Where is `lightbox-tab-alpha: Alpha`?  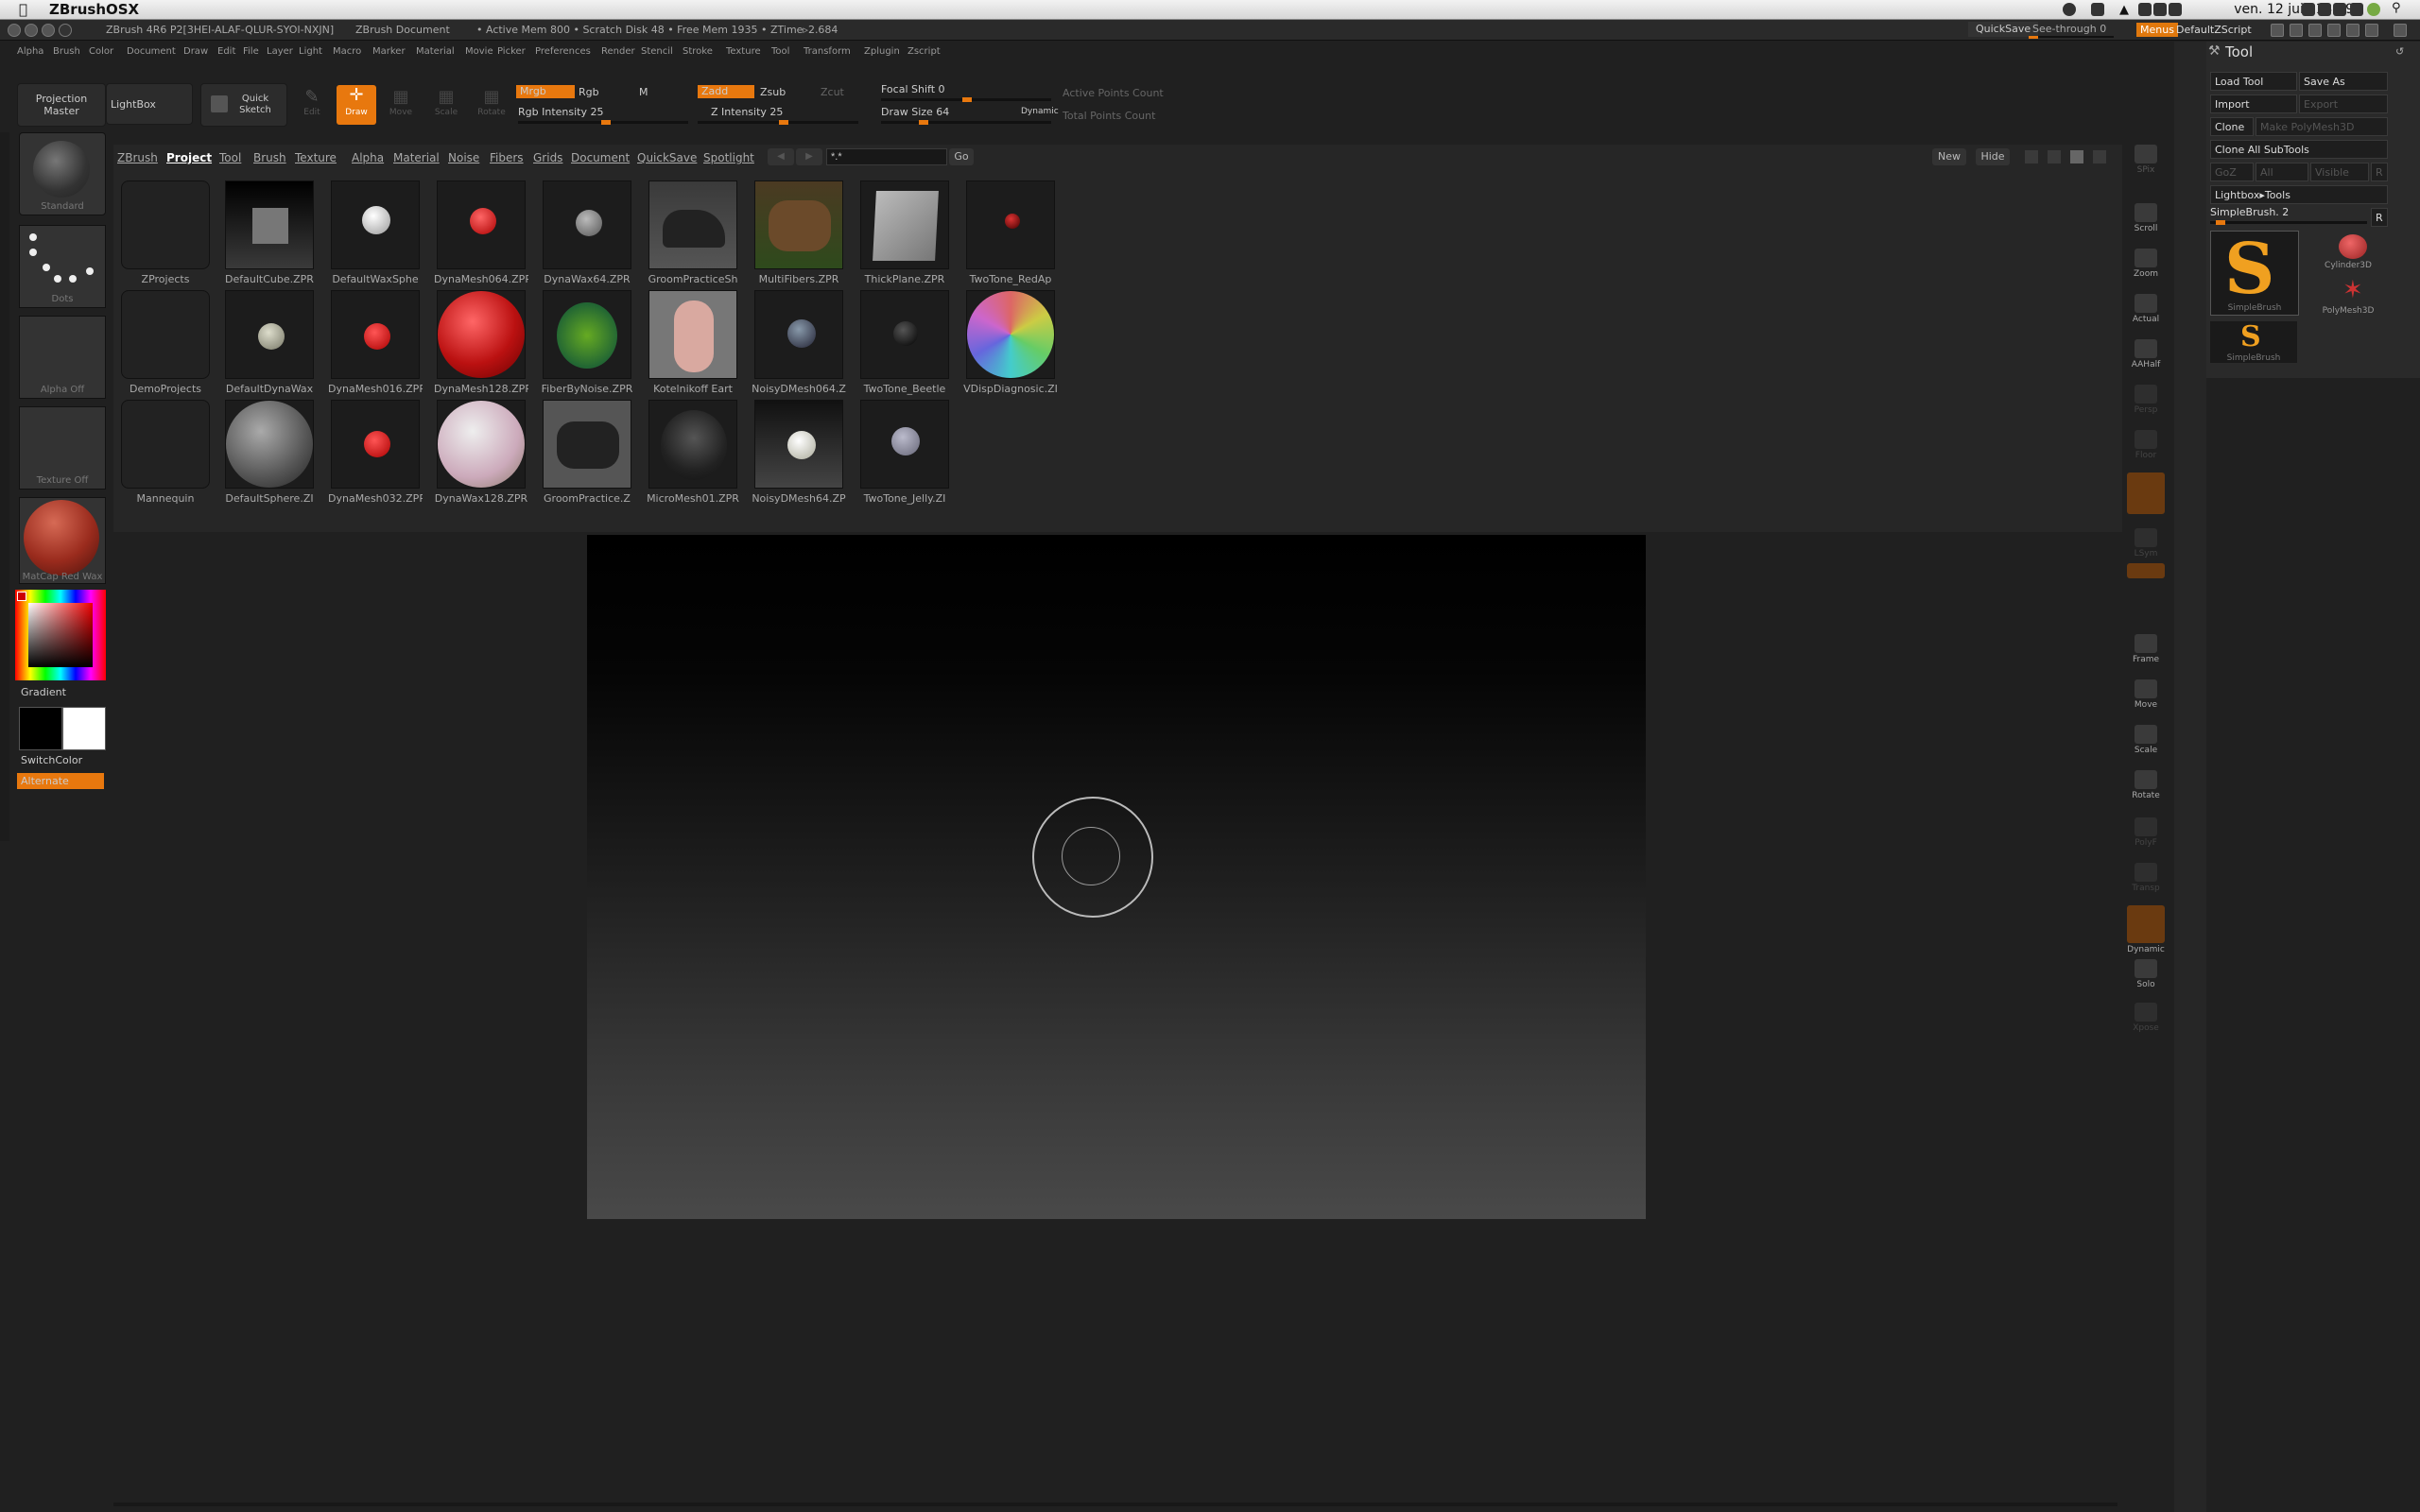 lightbox-tab-alpha: Alpha is located at coordinates (368, 157).